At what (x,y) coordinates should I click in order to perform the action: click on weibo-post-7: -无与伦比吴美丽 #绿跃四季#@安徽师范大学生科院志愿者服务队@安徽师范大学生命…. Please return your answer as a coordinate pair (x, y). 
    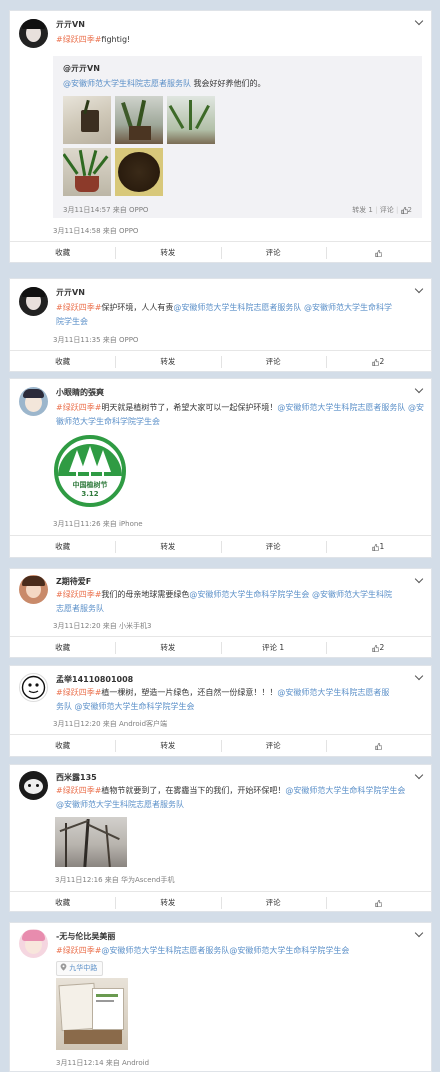
    Looking at the image, I should click on (220, 997).